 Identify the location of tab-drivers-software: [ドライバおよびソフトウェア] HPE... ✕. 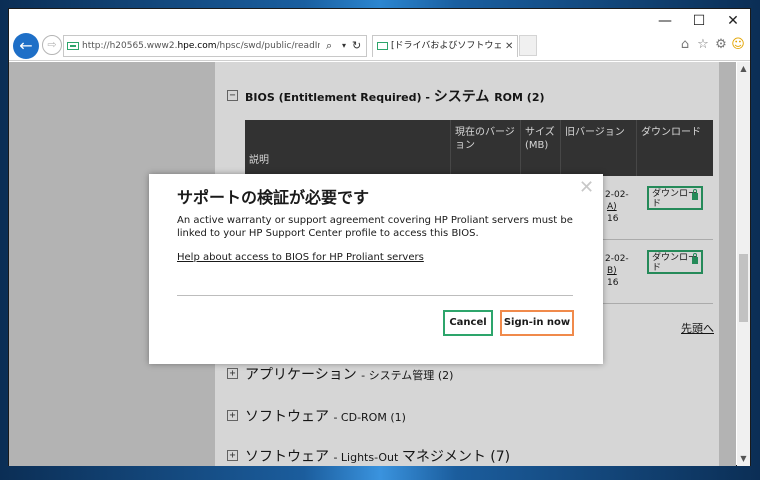
(445, 46).